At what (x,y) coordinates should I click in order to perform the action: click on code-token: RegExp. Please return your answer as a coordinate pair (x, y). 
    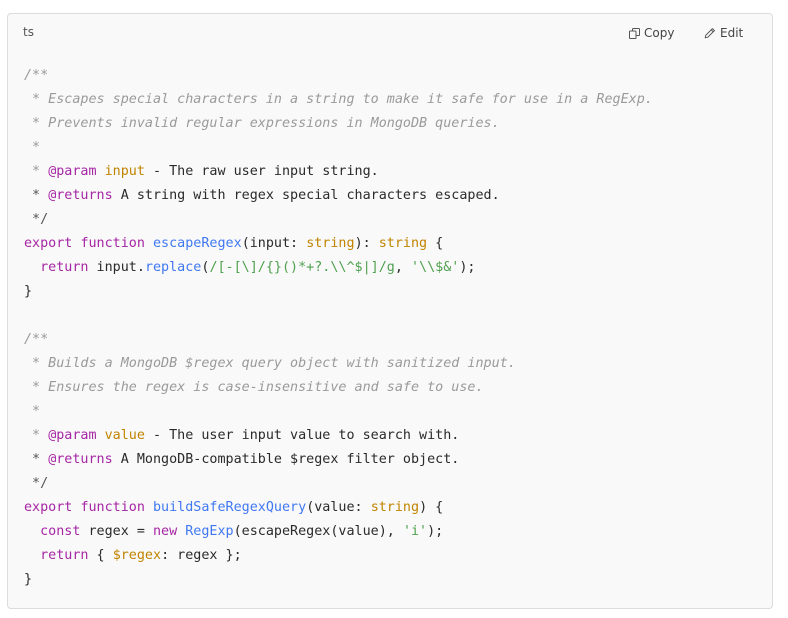
    Looking at the image, I should click on (209, 531).